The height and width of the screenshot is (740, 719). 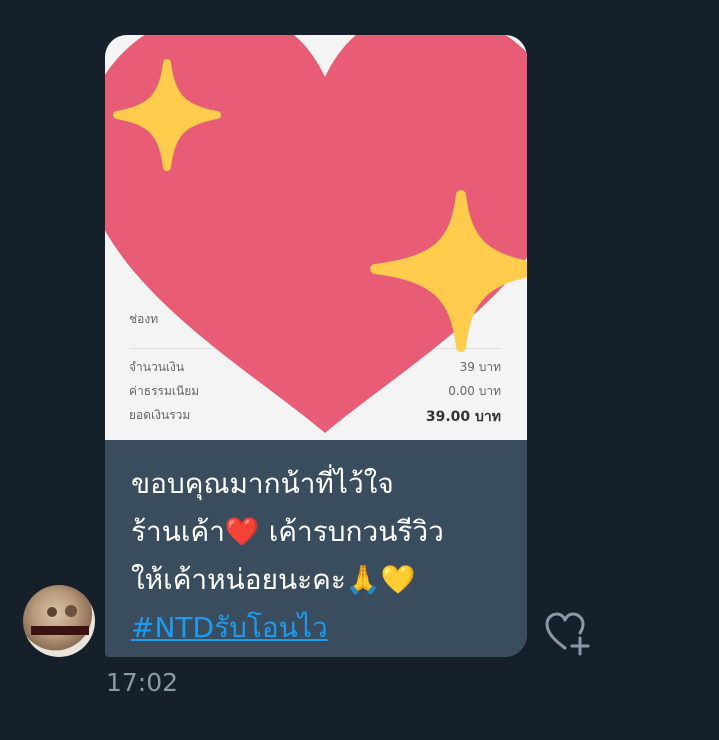 I want to click on add-reaction-heart-icon, so click(x=567, y=633).